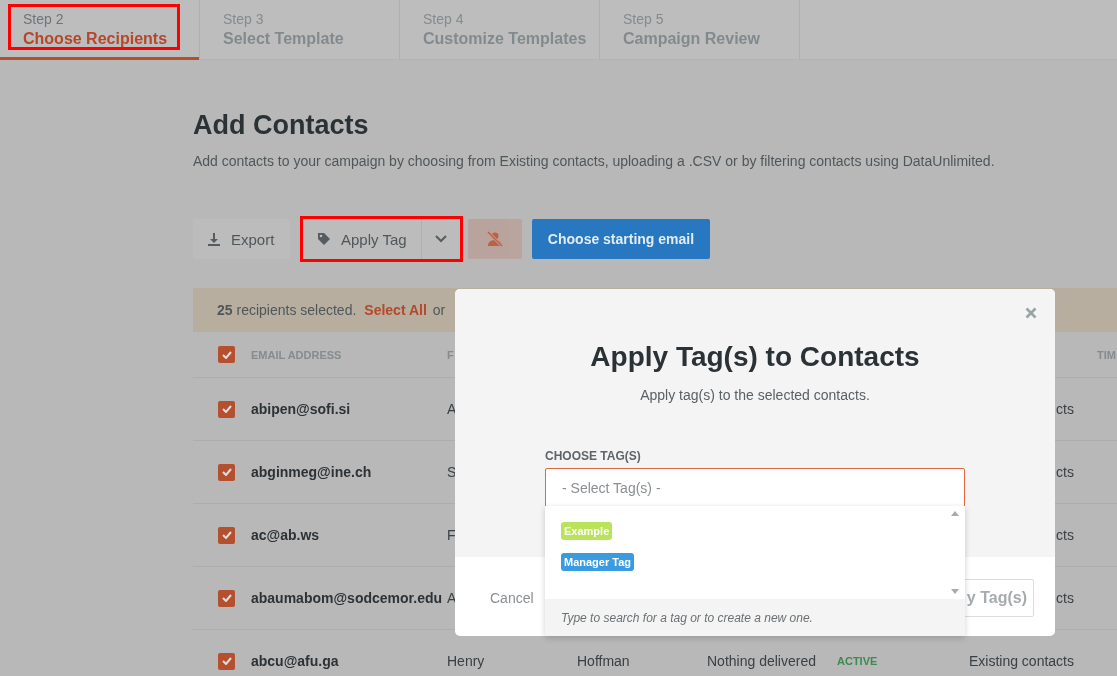 Image resolution: width=1117 pixels, height=676 pixels. I want to click on dropdown-hint: Type to search for a tag or to create a new one., so click(687, 617).